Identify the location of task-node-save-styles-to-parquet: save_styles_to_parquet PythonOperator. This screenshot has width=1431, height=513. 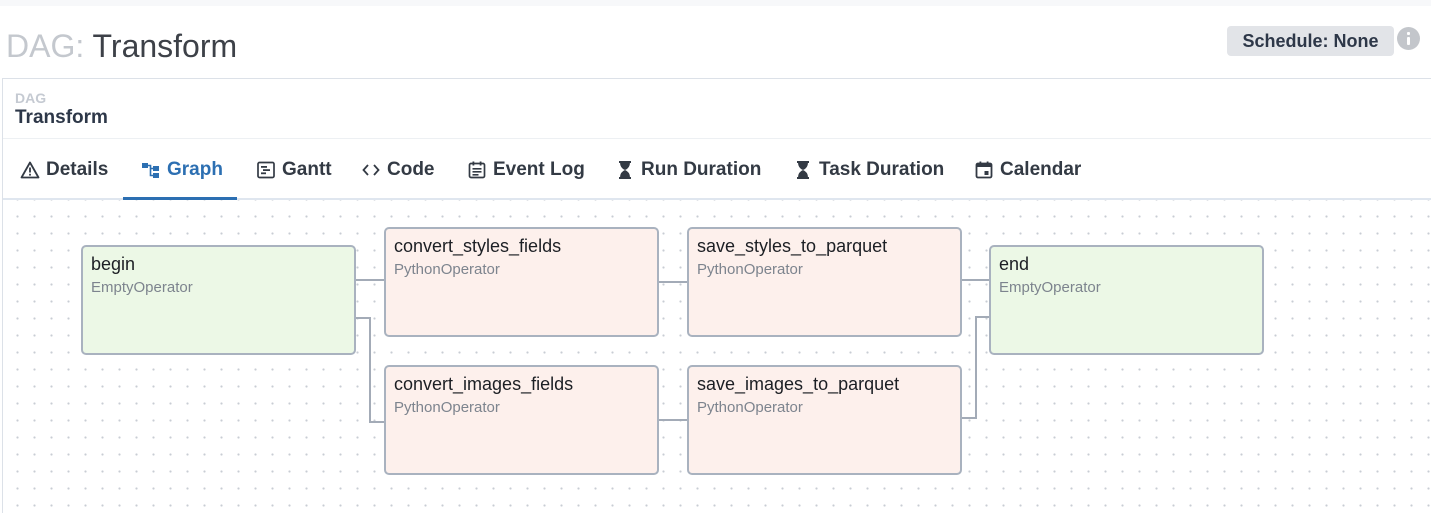
(824, 282).